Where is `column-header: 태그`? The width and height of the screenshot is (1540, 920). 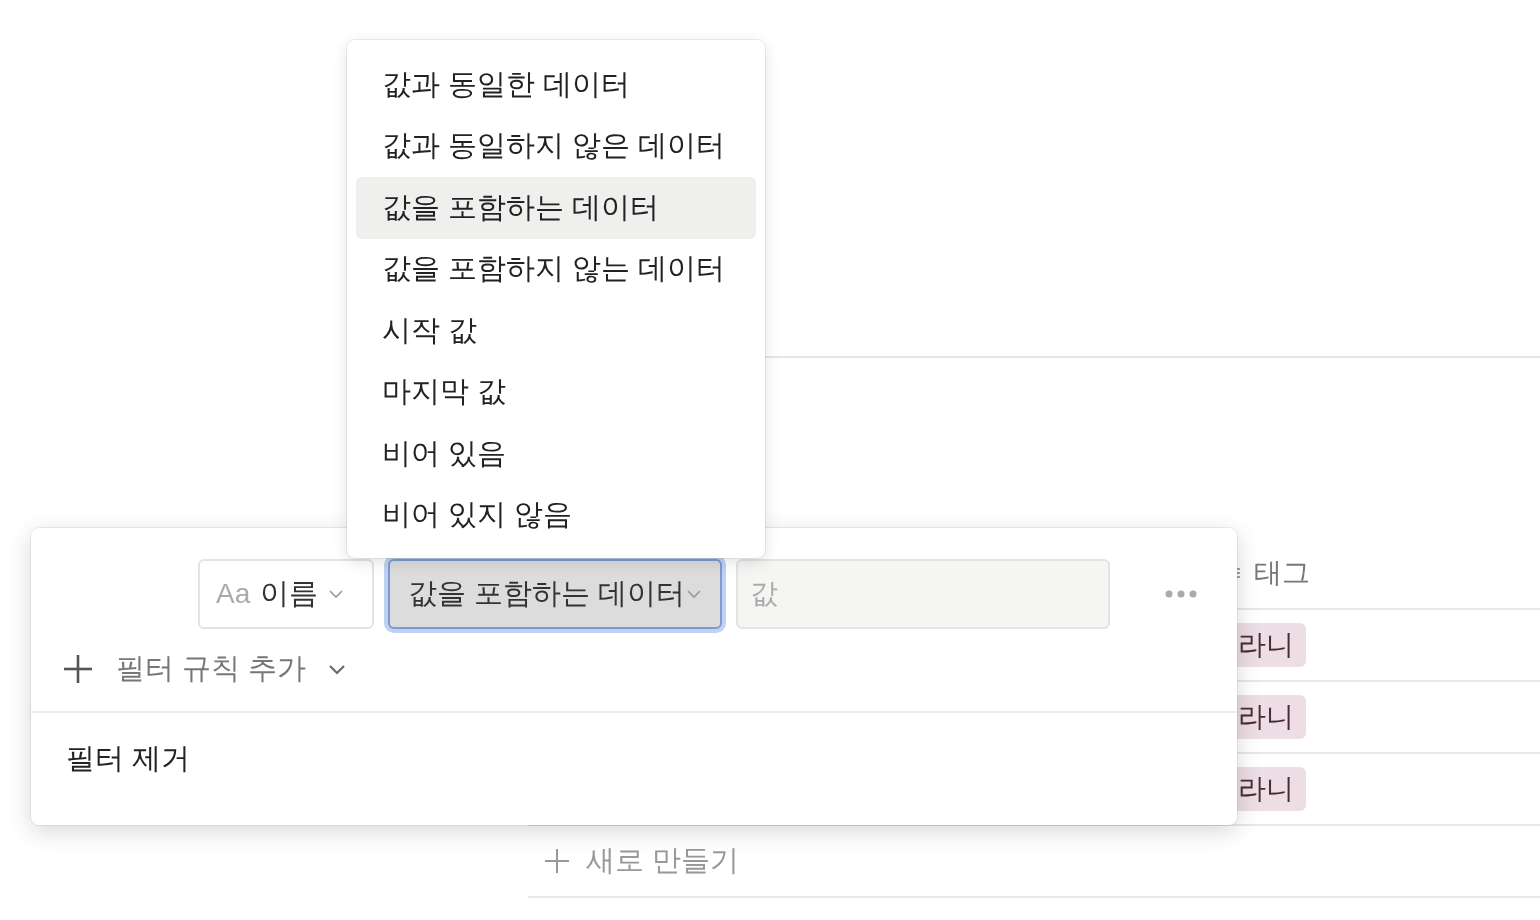
column-header: 태그 is located at coordinates (1282, 573).